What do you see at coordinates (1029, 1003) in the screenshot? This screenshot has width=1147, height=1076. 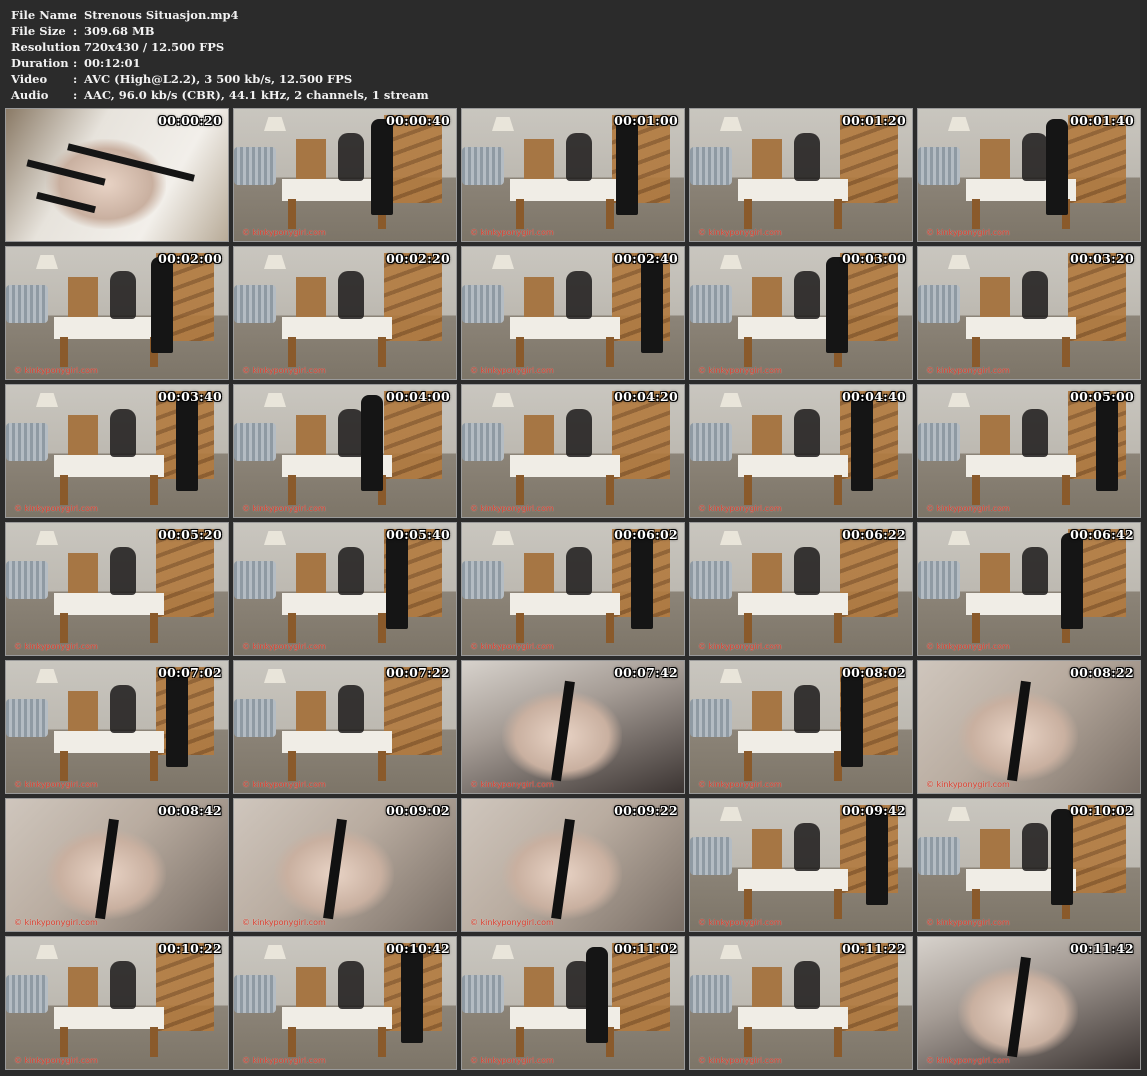 I see `video-thumbnail: 00:11:42 © kinkyponygirl.com` at bounding box center [1029, 1003].